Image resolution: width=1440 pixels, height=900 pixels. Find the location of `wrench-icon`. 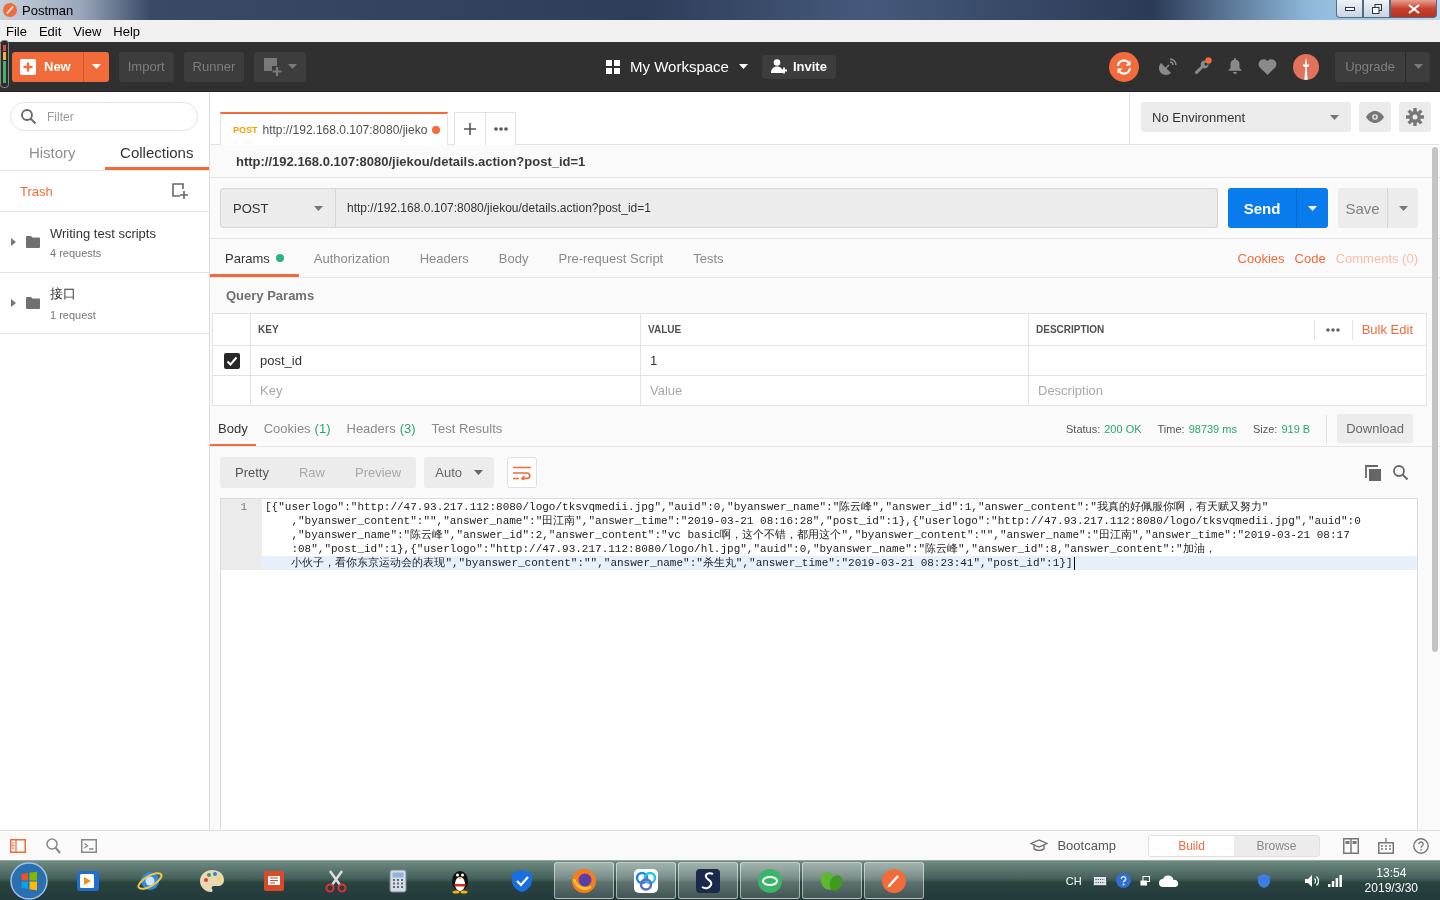

wrench-icon is located at coordinates (1203, 66).